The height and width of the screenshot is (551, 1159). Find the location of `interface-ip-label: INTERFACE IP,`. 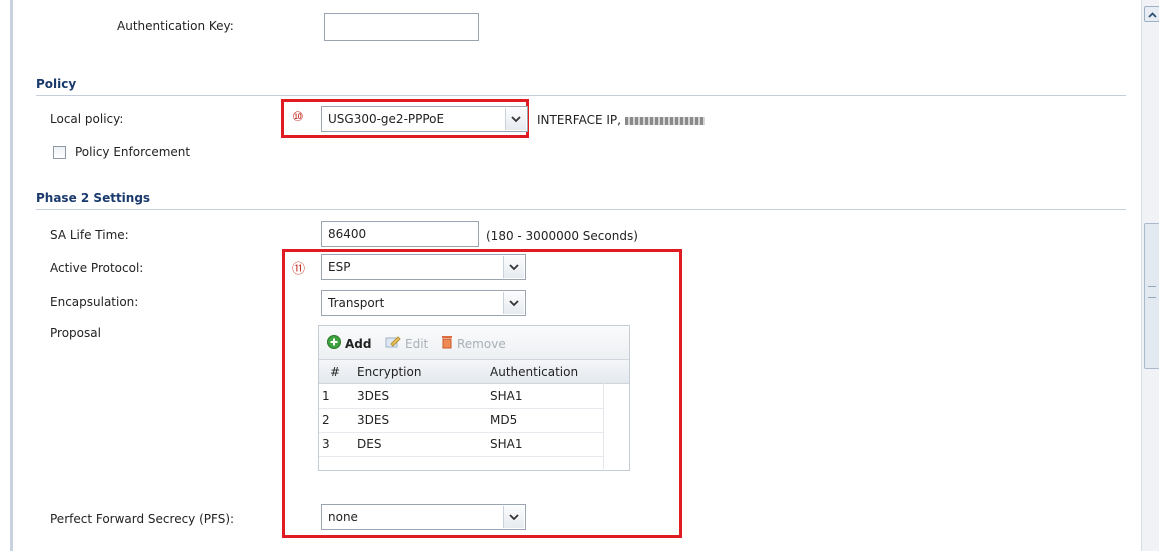

interface-ip-label: INTERFACE IP, is located at coordinates (579, 120).